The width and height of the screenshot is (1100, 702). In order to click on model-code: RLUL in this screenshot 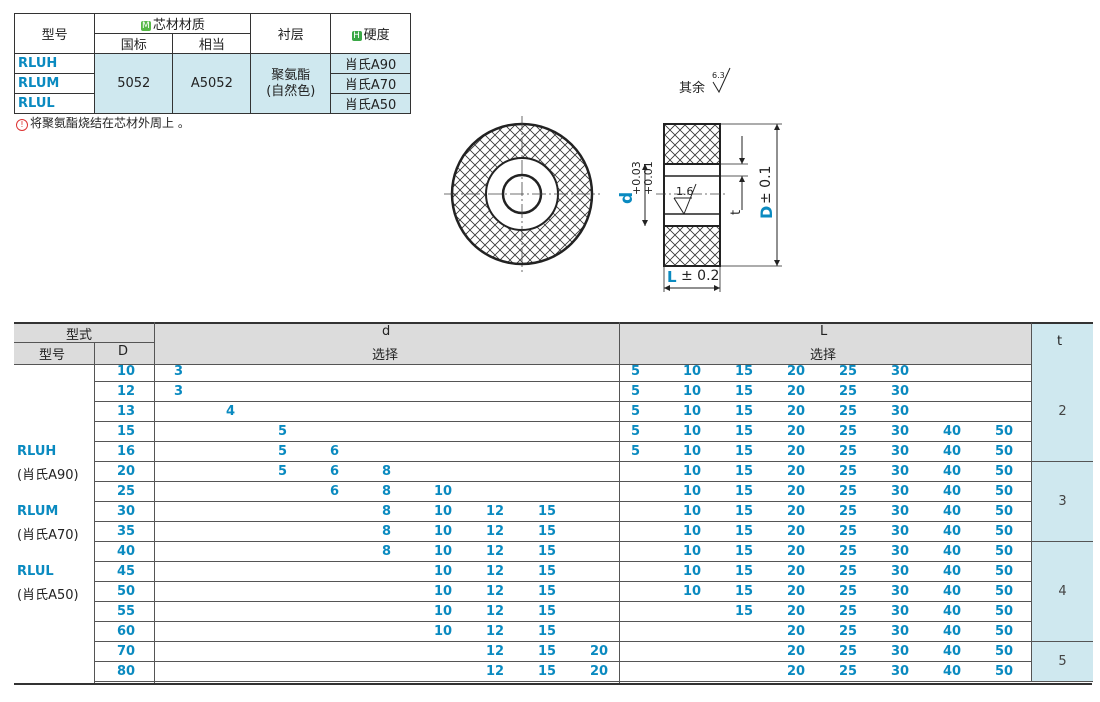, I will do `click(54, 103)`.